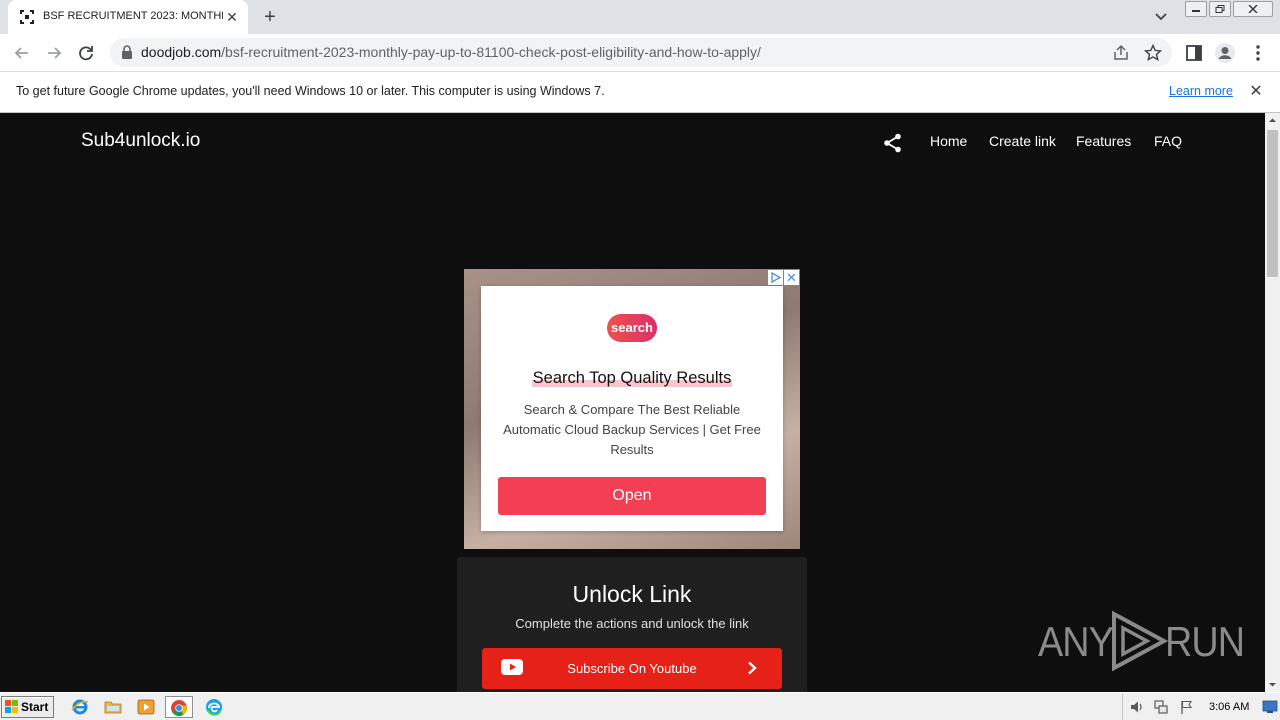 Image resolution: width=1280 pixels, height=720 pixels. I want to click on taskbar-explorer, so click(113, 707).